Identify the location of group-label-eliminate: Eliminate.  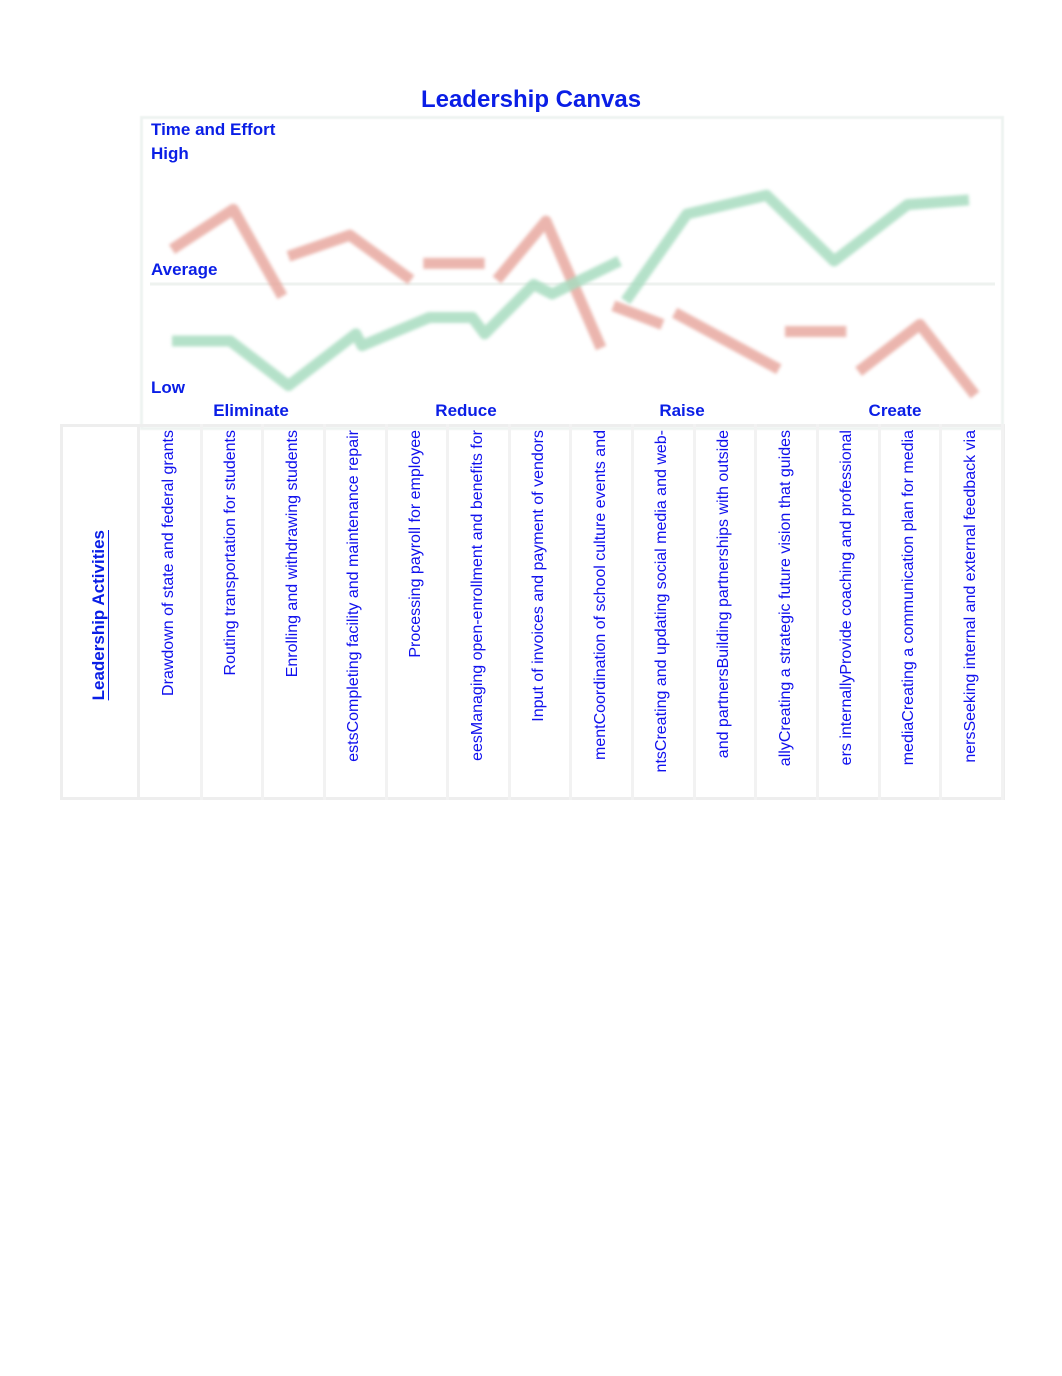
(251, 410).